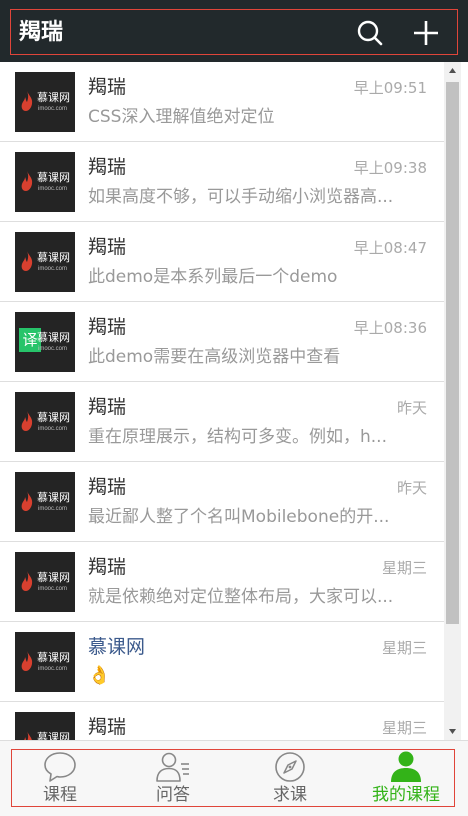 The height and width of the screenshot is (816, 468). Describe the element at coordinates (45, 342) in the screenshot. I see `imooc-translate-avatar: 译 慕课网 imooc.com` at that location.